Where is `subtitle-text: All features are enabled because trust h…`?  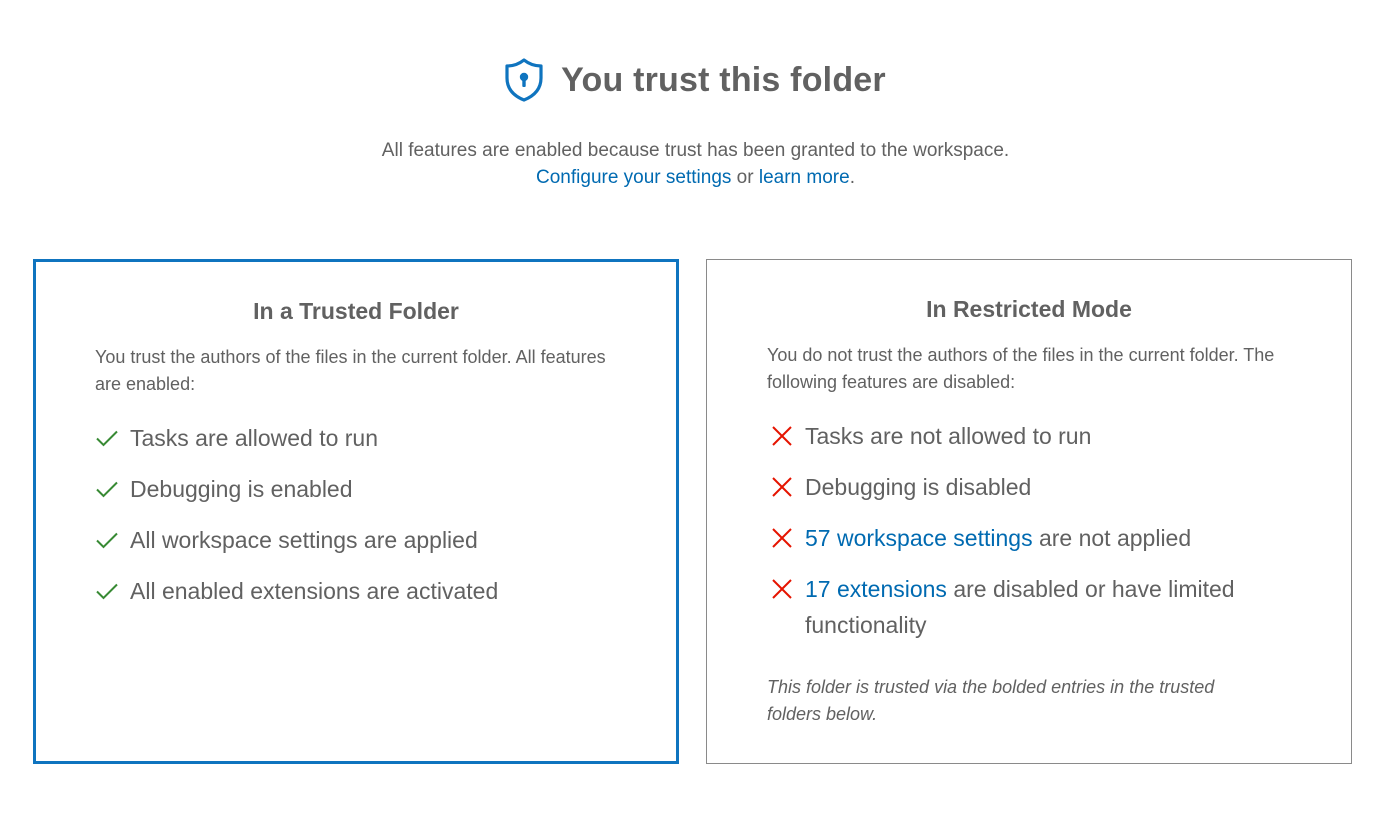
subtitle-text: All features are enabled because trust h… is located at coordinates (695, 150).